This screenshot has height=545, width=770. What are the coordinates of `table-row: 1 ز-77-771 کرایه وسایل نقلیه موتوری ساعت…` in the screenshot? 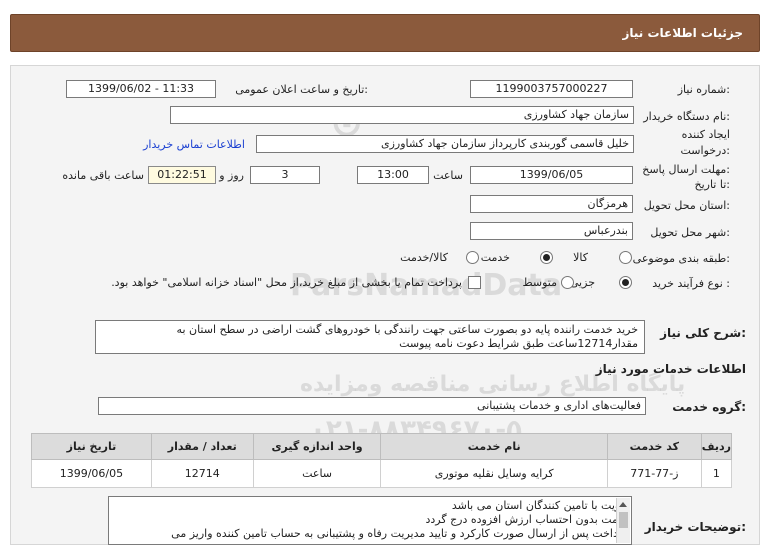 It's located at (382, 473).